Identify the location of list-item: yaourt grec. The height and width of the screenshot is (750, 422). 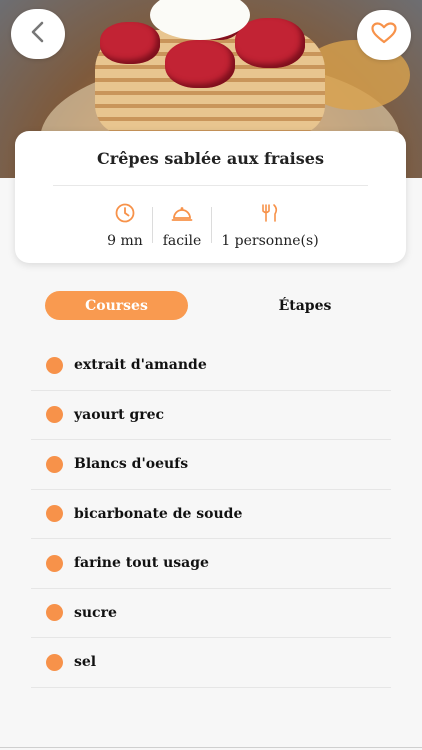
(211, 415).